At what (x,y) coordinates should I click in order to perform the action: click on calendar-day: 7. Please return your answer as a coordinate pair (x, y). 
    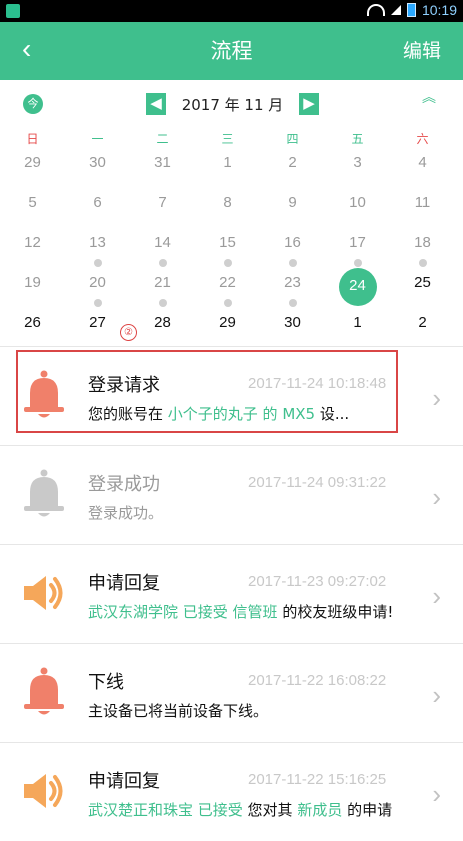
    Looking at the image, I should click on (162, 210).